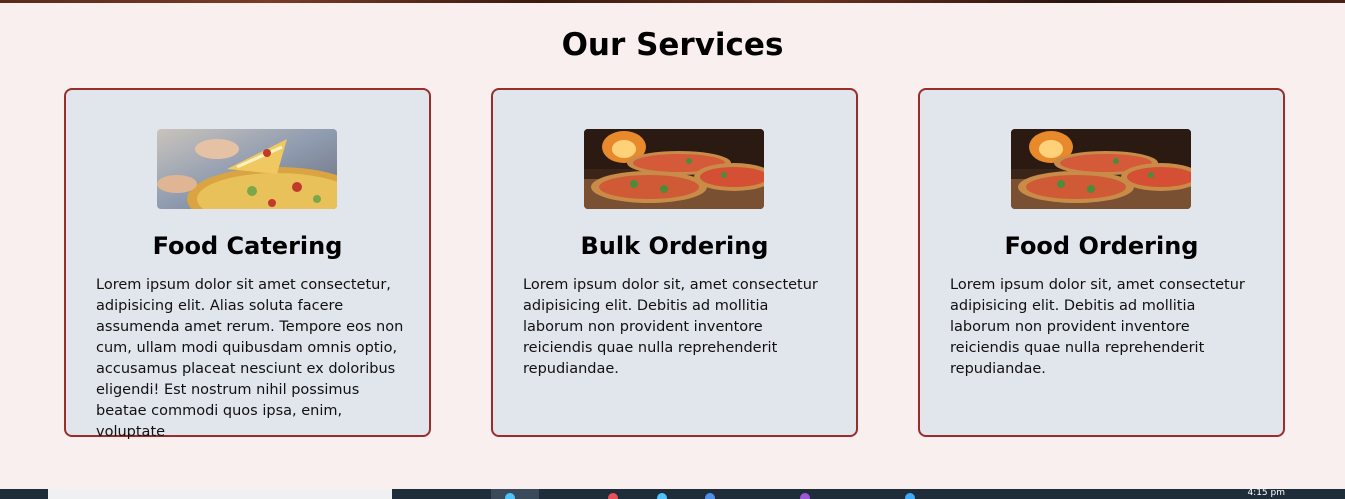 The height and width of the screenshot is (499, 1345). I want to click on taskbar-clock: 4:15 pm, so click(1266, 493).